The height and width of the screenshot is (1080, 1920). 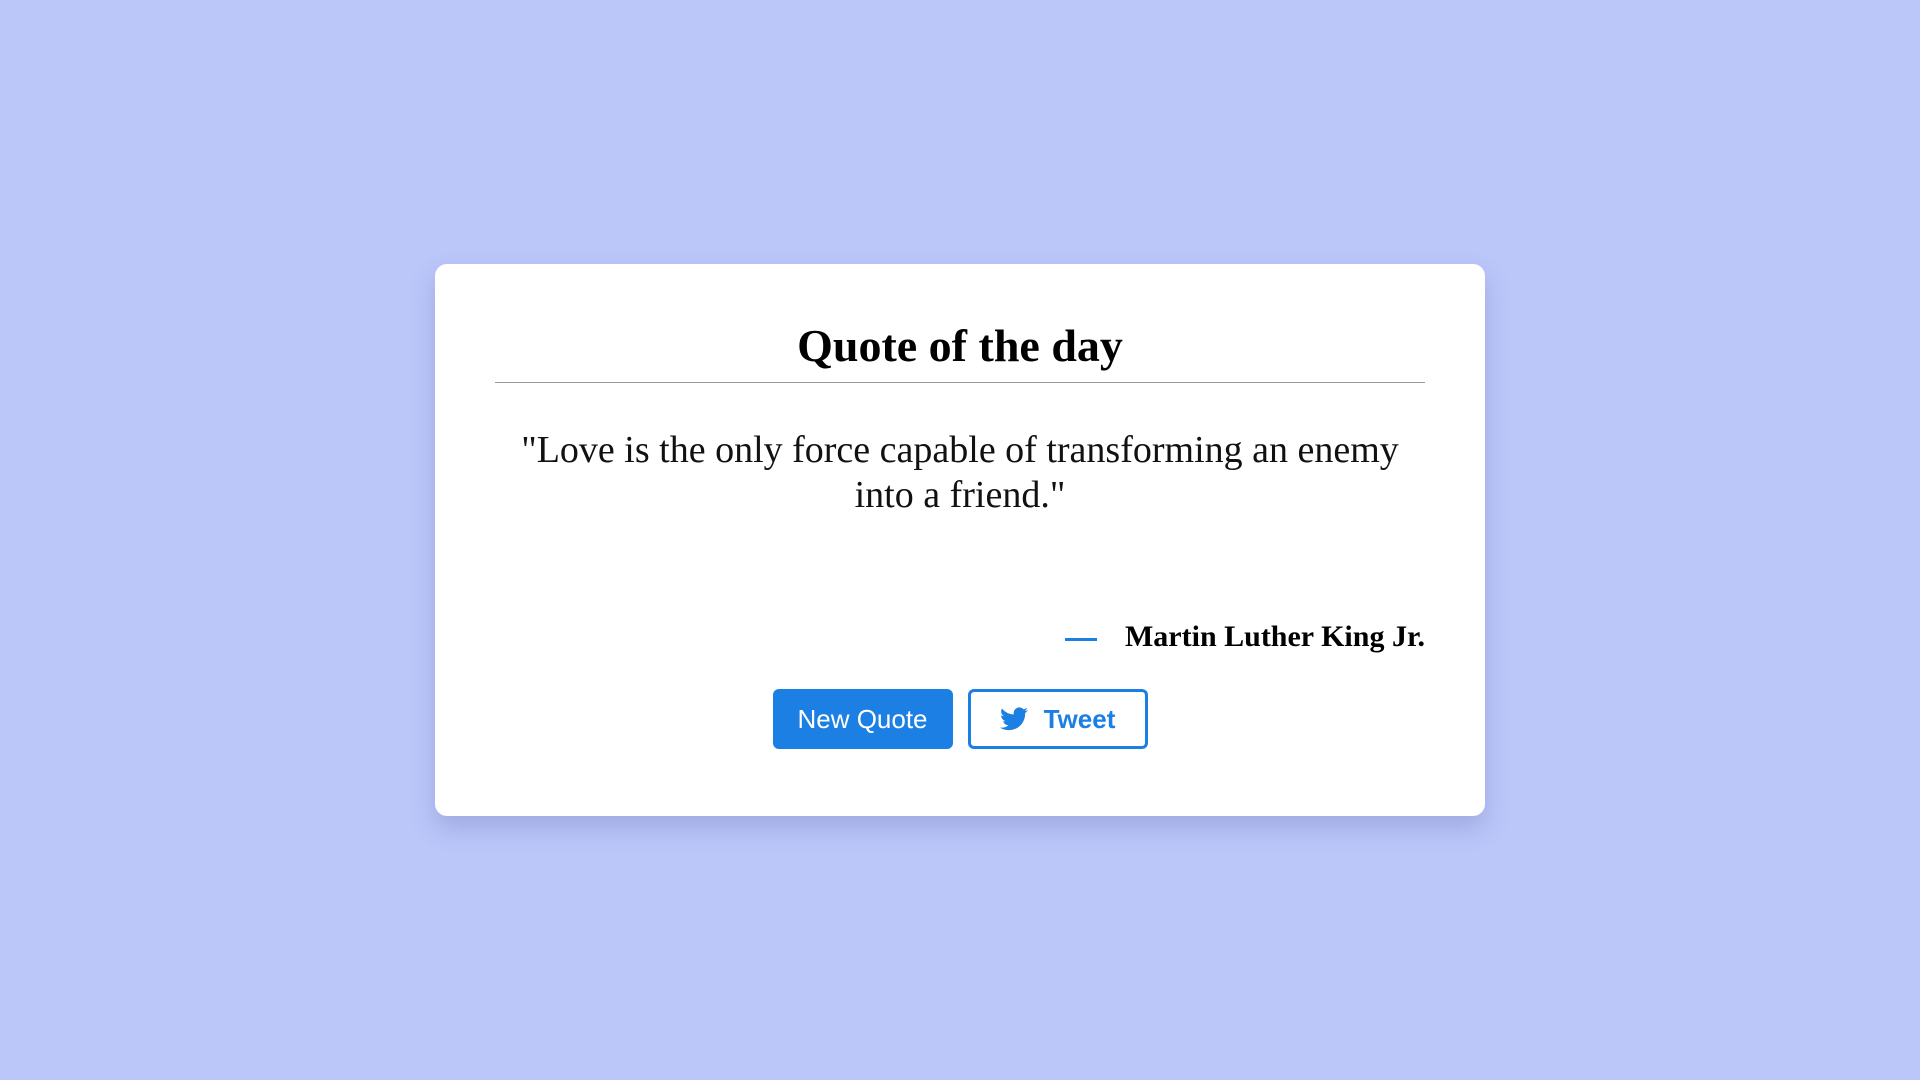 I want to click on new-quote-button-label: New Quote, so click(x=862, y=718).